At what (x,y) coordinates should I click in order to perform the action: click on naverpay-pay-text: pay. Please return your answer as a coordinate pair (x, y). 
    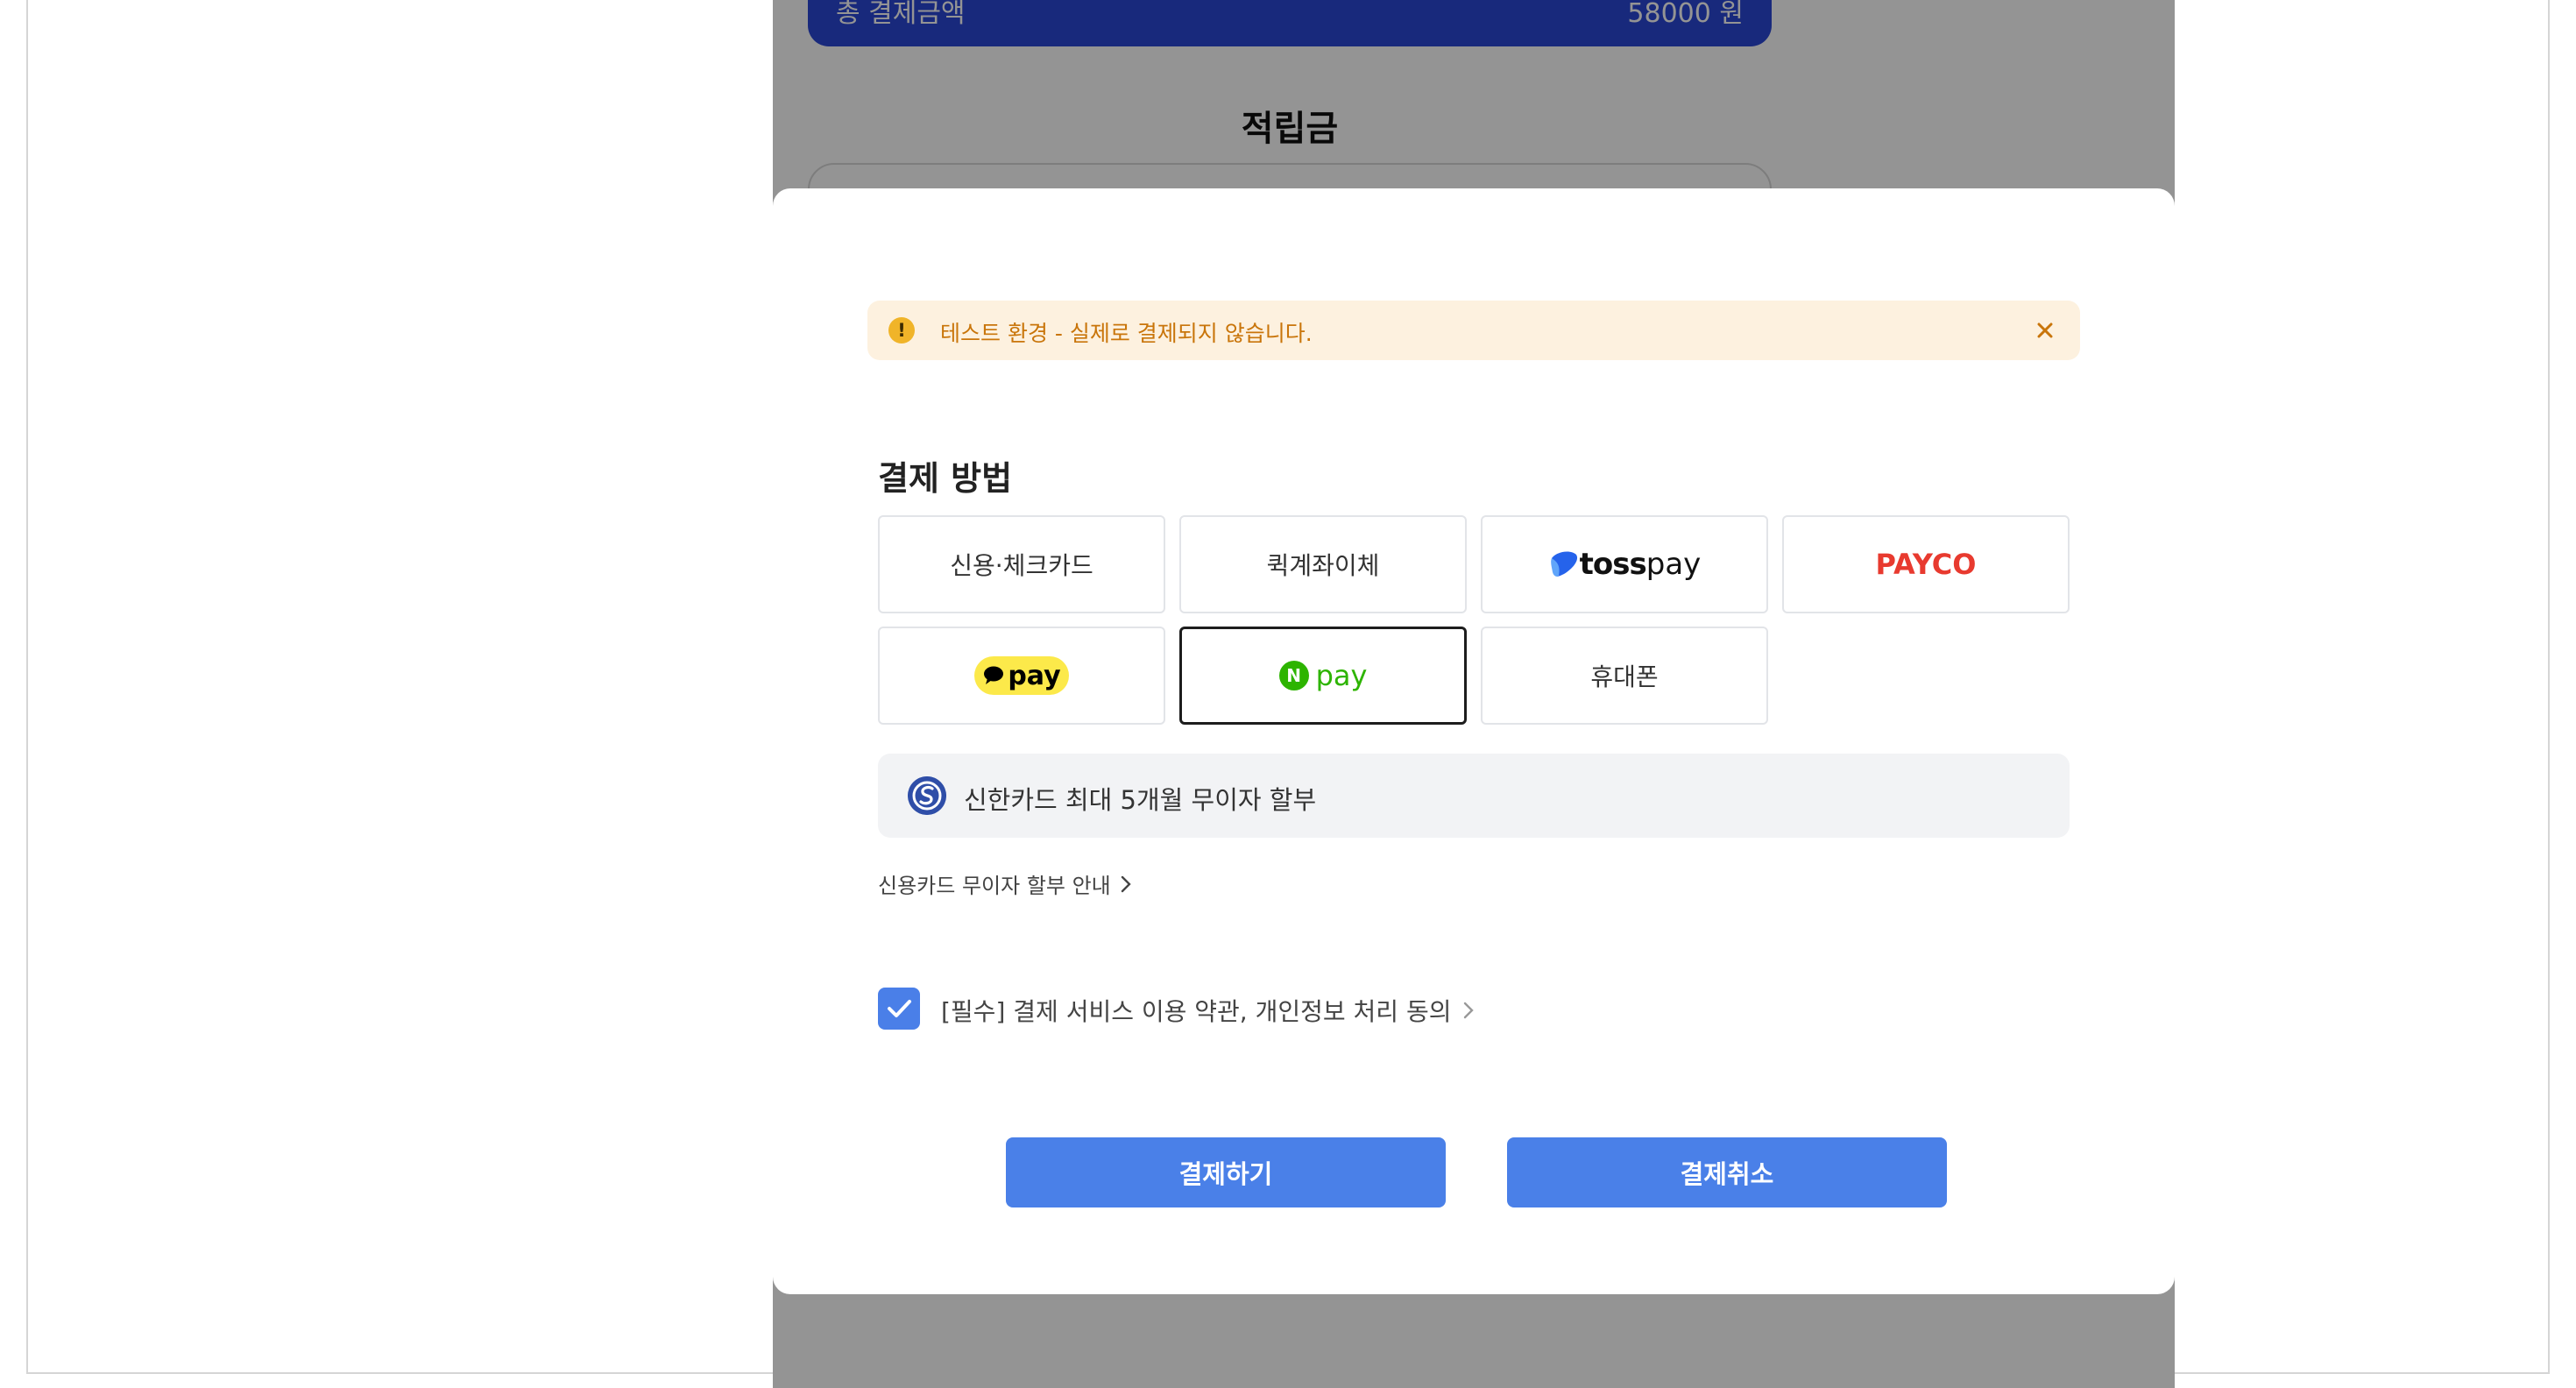
    Looking at the image, I should click on (1341, 676).